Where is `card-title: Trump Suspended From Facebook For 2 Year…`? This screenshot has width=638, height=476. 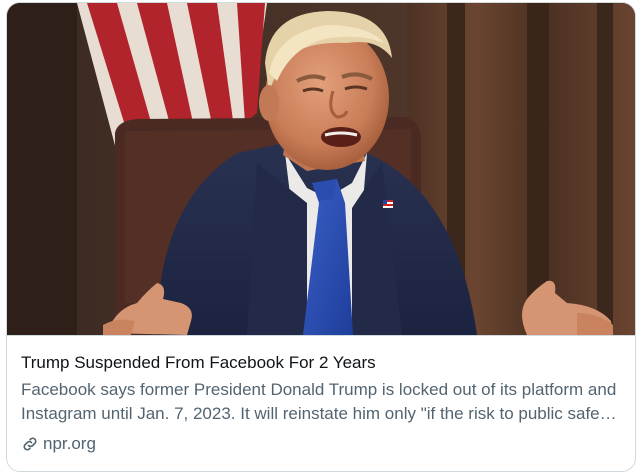 card-title: Trump Suspended From Facebook For 2 Year… is located at coordinates (321, 363).